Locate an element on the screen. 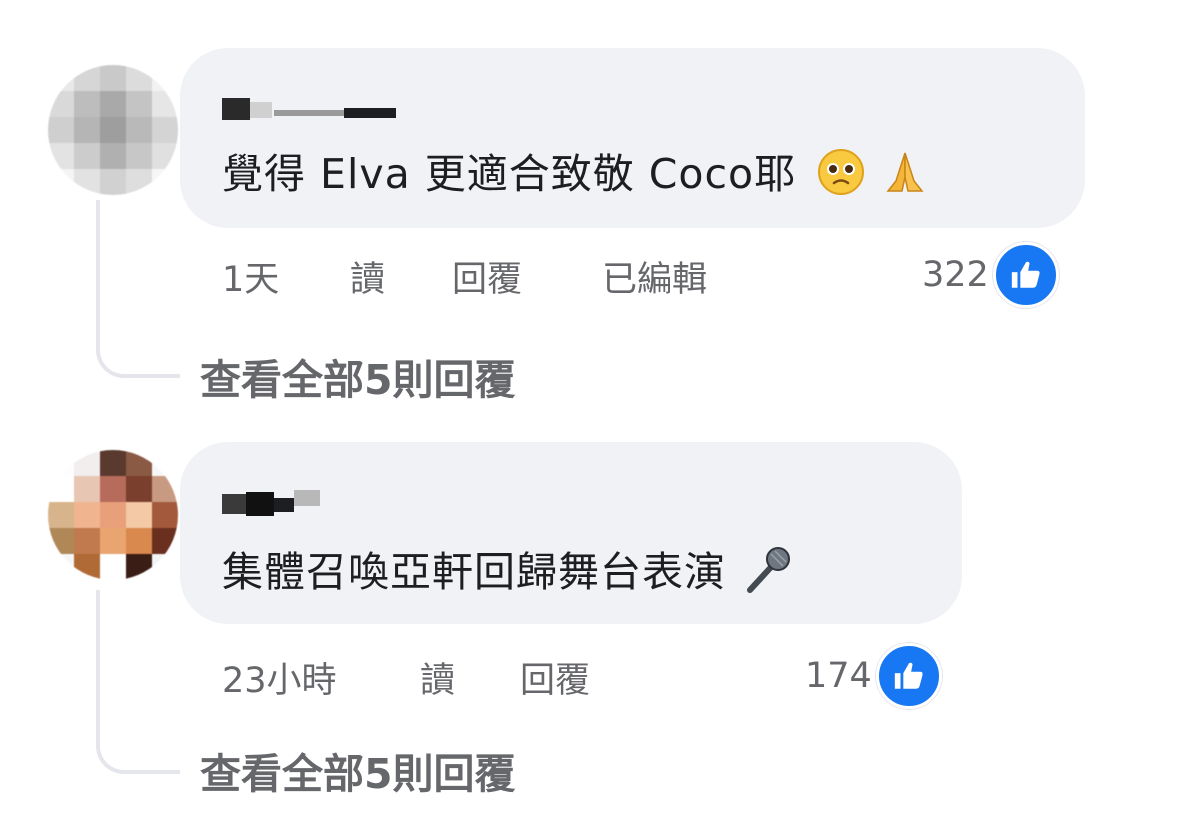  like-count: 174 is located at coordinates (838, 676).